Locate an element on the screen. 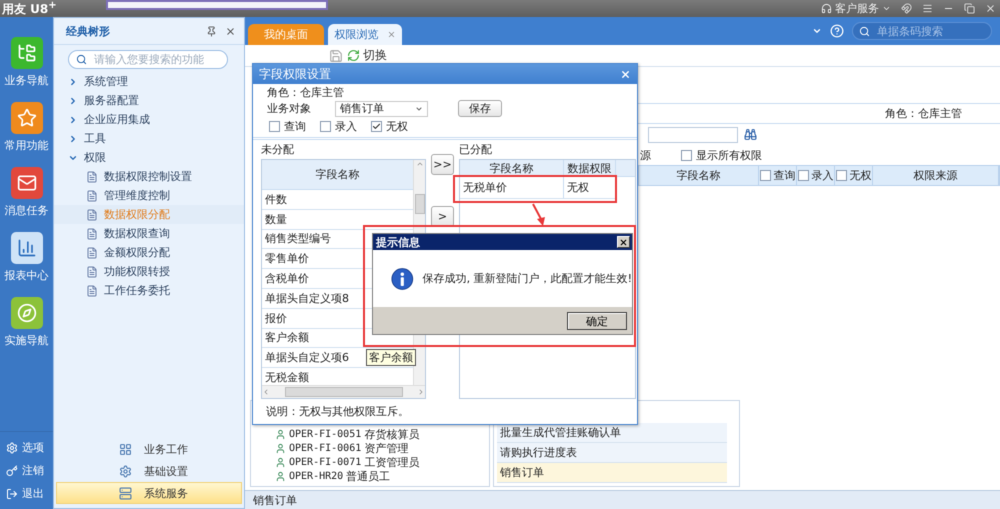 This screenshot has height=509, width=1000. user-name: 普通员工 is located at coordinates (368, 476).